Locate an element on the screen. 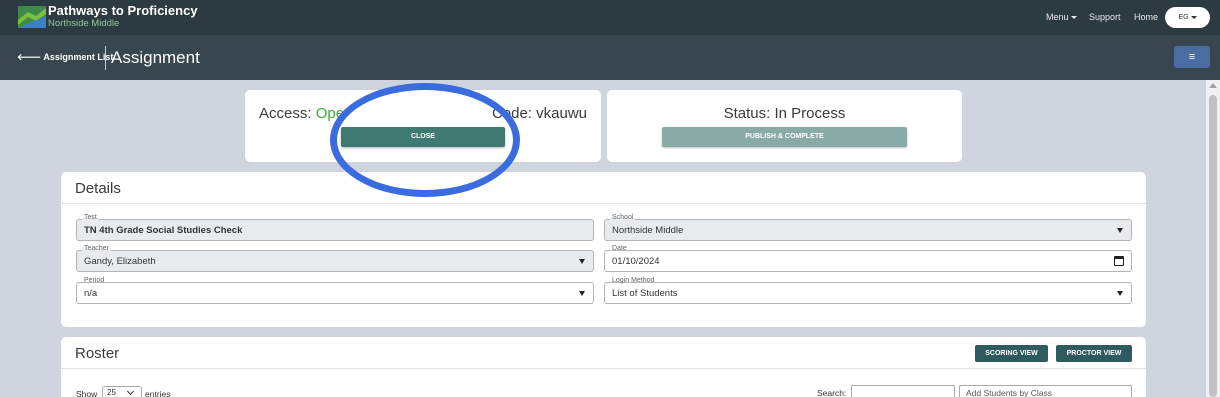 Image resolution: width=1220 pixels, height=397 pixels. test-field-label: Test is located at coordinates (90, 217).